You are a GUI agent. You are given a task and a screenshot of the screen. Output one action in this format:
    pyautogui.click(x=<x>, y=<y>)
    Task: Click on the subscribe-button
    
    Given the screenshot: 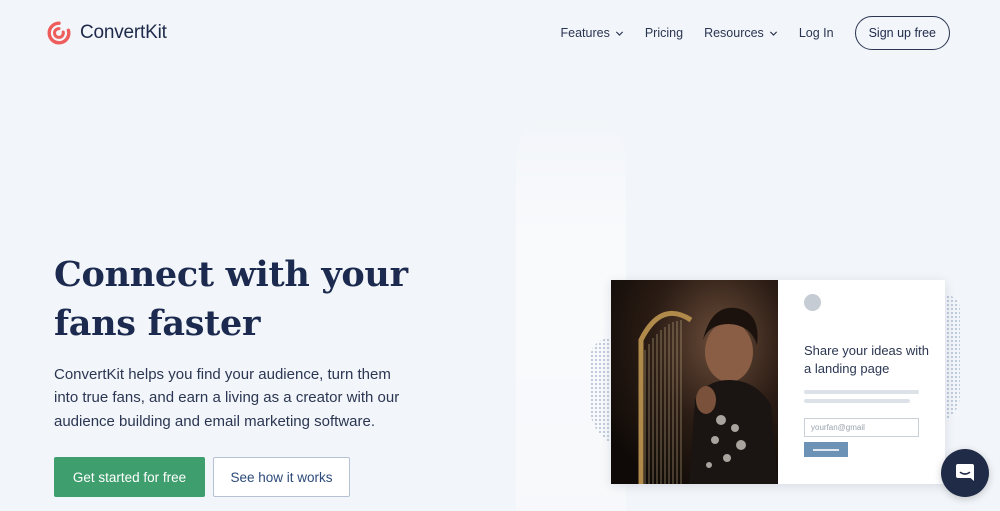 What is the action you would take?
    pyautogui.click(x=826, y=449)
    